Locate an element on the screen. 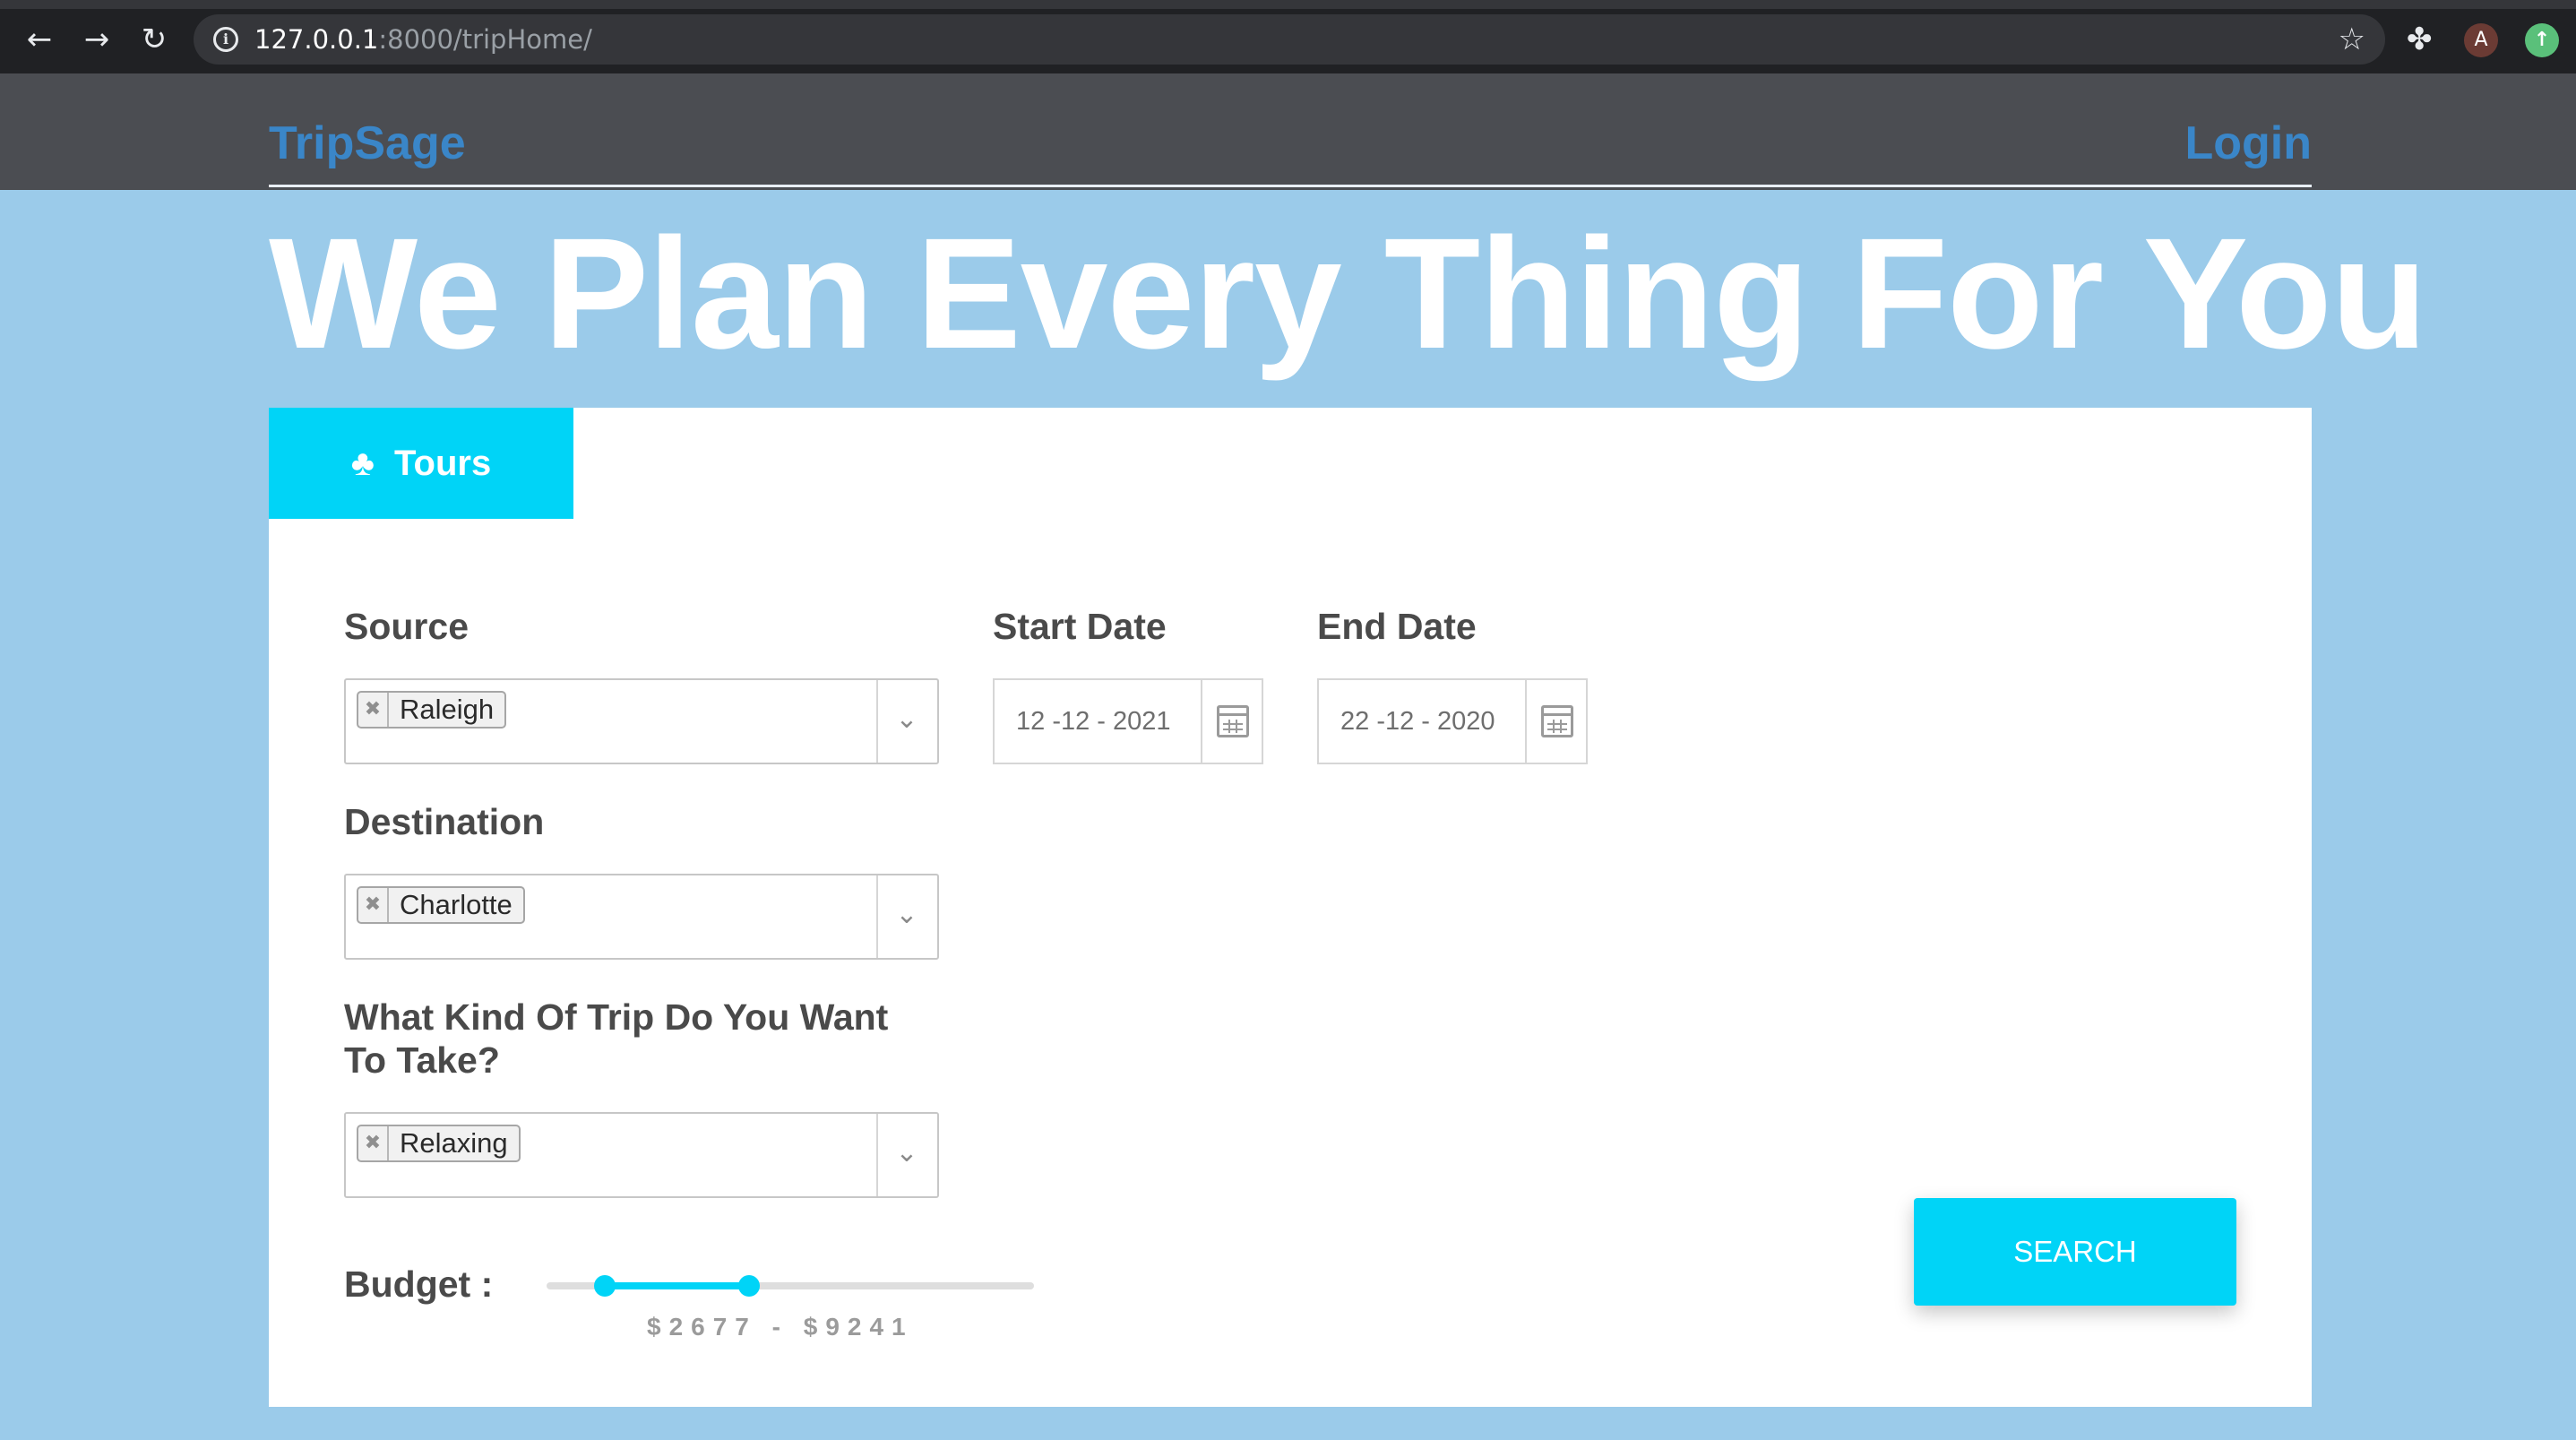  info-icon: i is located at coordinates (225, 39).